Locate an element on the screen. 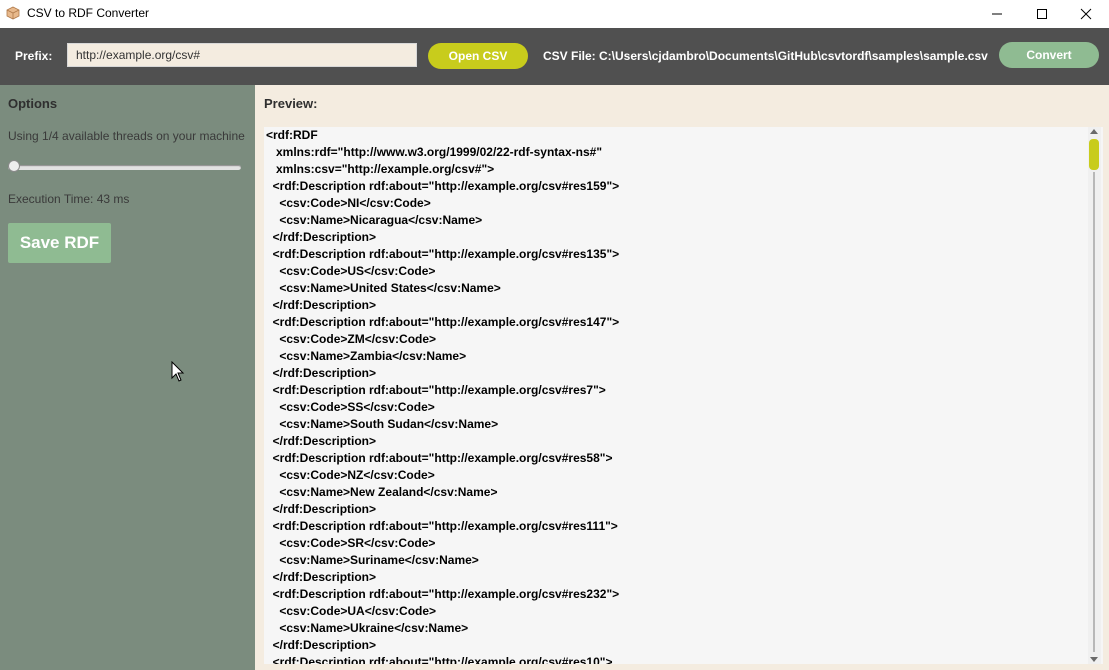  preview-line: <csv:Code>NZ</csv:Code> is located at coordinates (350, 475).